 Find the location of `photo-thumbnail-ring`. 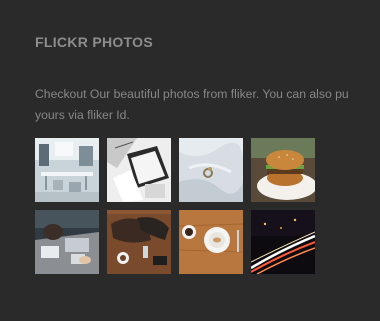

photo-thumbnail-ring is located at coordinates (211, 170).